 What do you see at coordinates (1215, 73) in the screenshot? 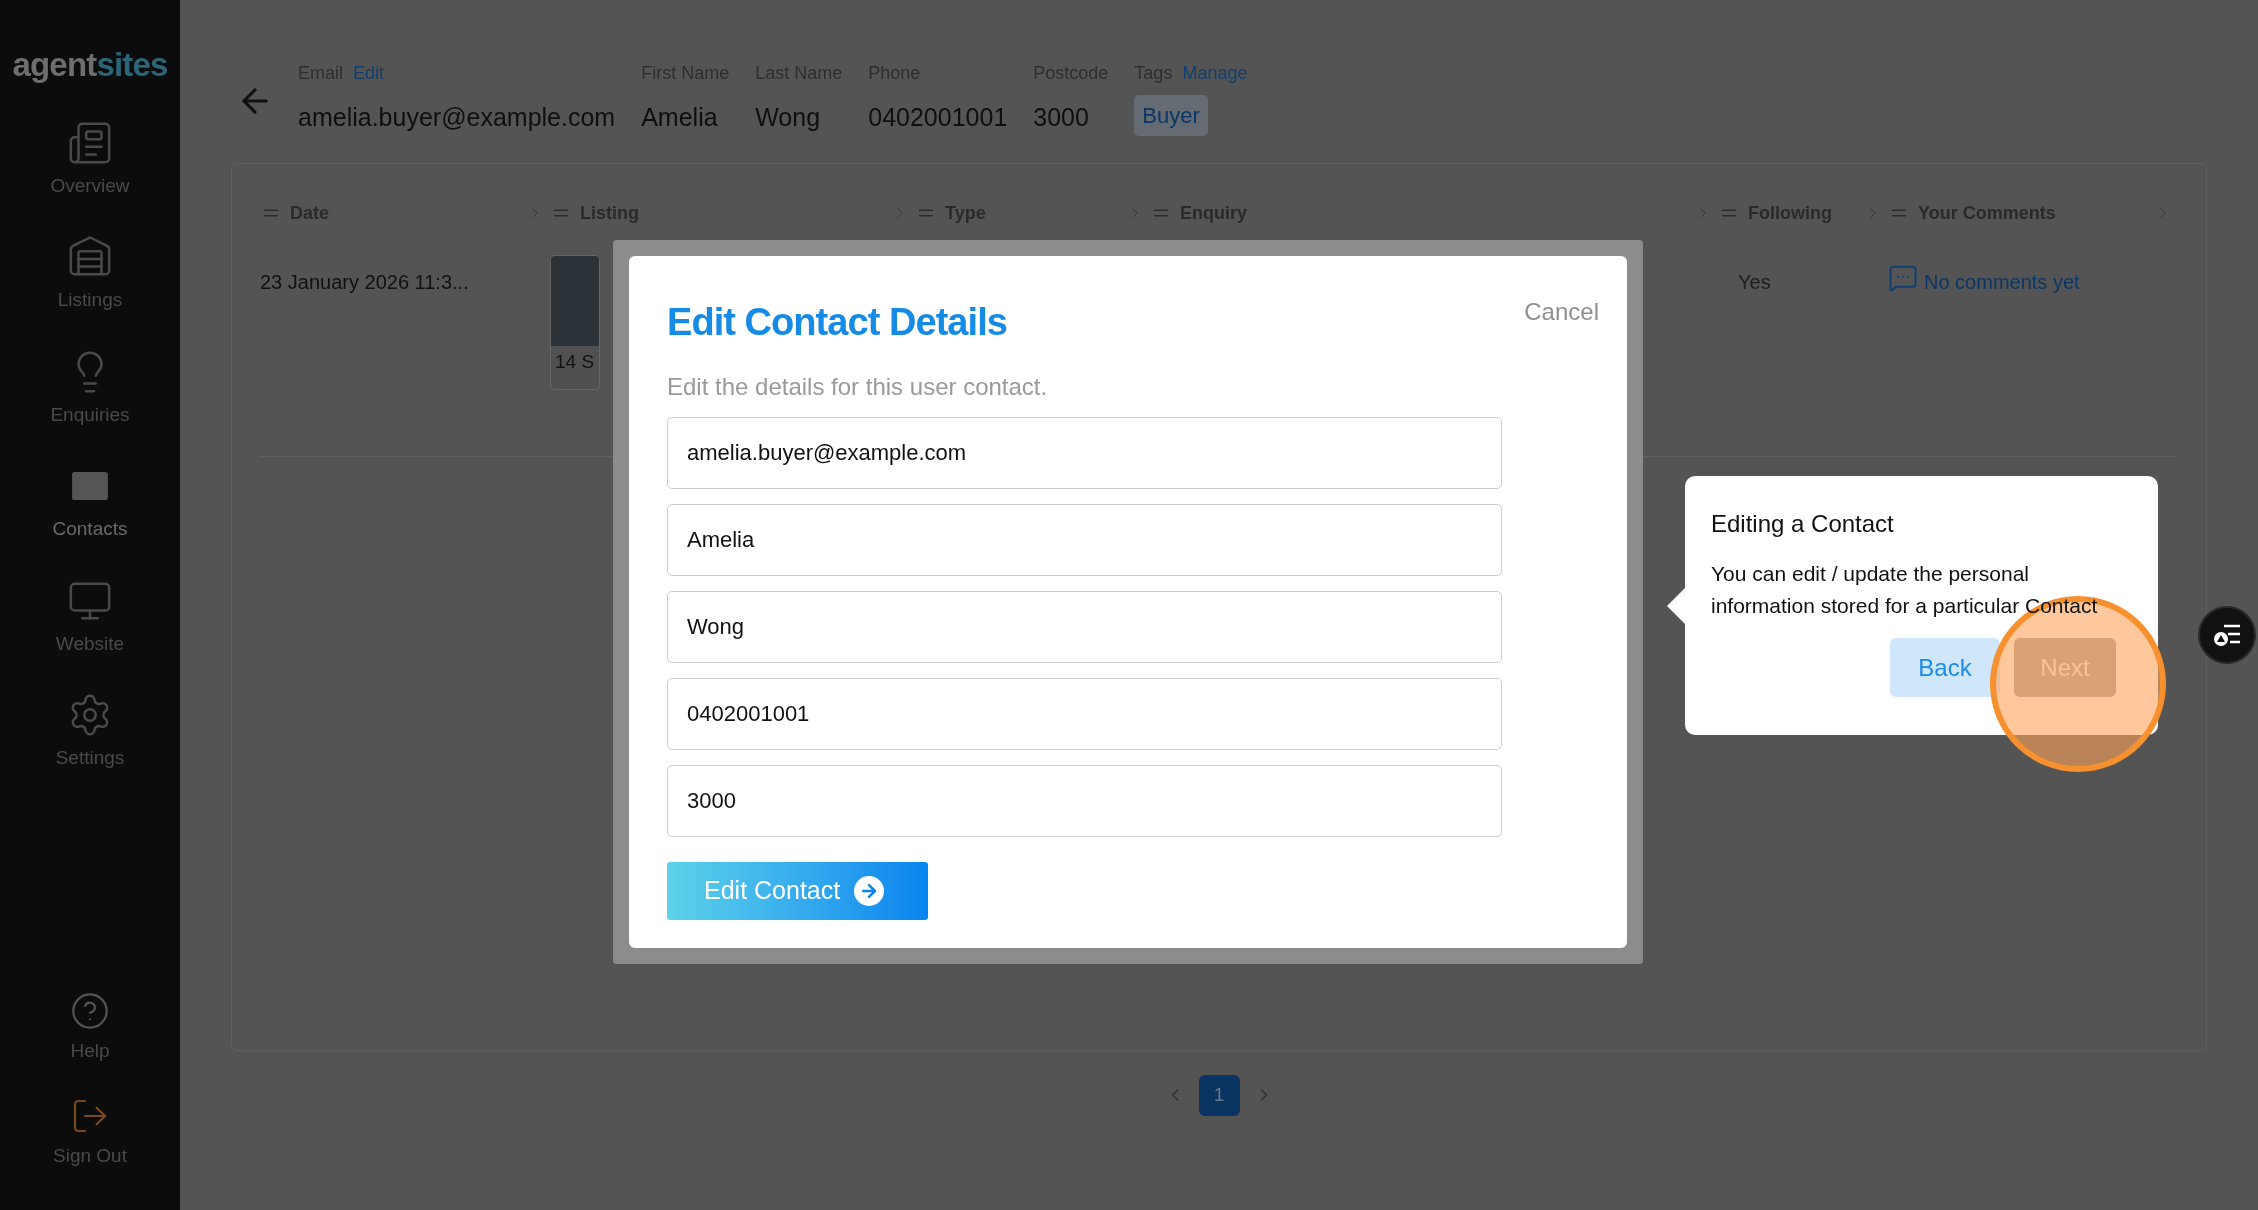
I see `manage-link: Manage` at bounding box center [1215, 73].